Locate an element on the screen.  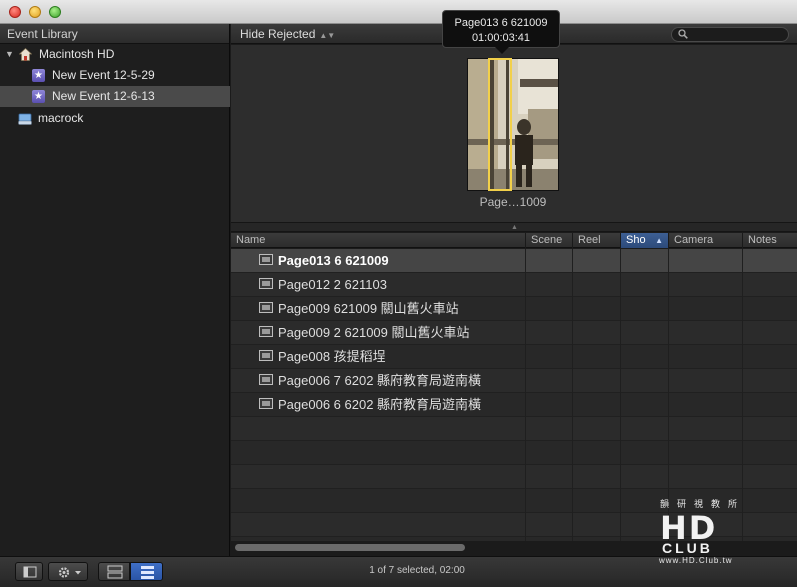
tooltip-clip-name: Page013 6 621009 is located at coordinates (501, 23).